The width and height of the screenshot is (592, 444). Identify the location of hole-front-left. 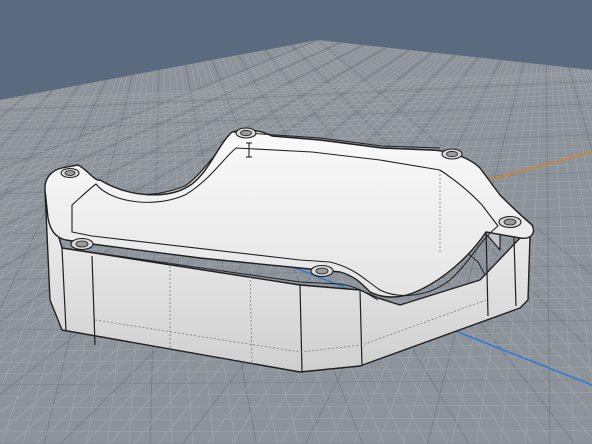
(82, 244).